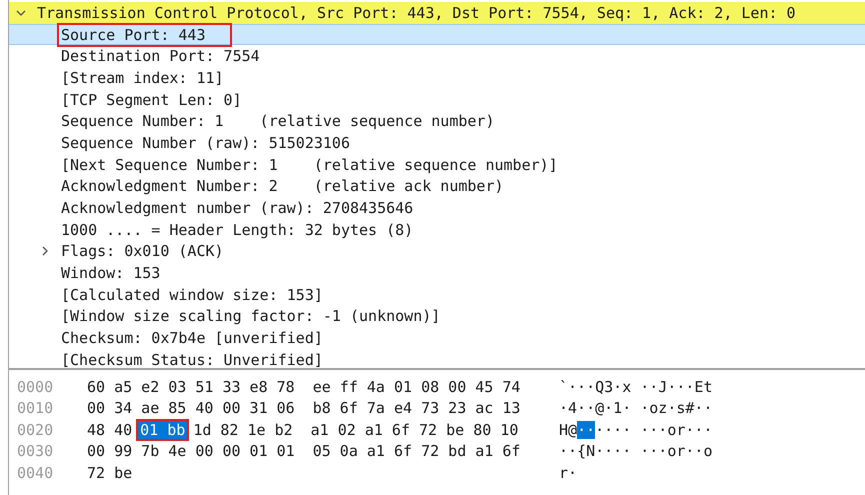 Image resolution: width=865 pixels, height=495 pixels. I want to click on field-tree-row: Sequence Number: 1 (relative sequence number), so click(437, 121).